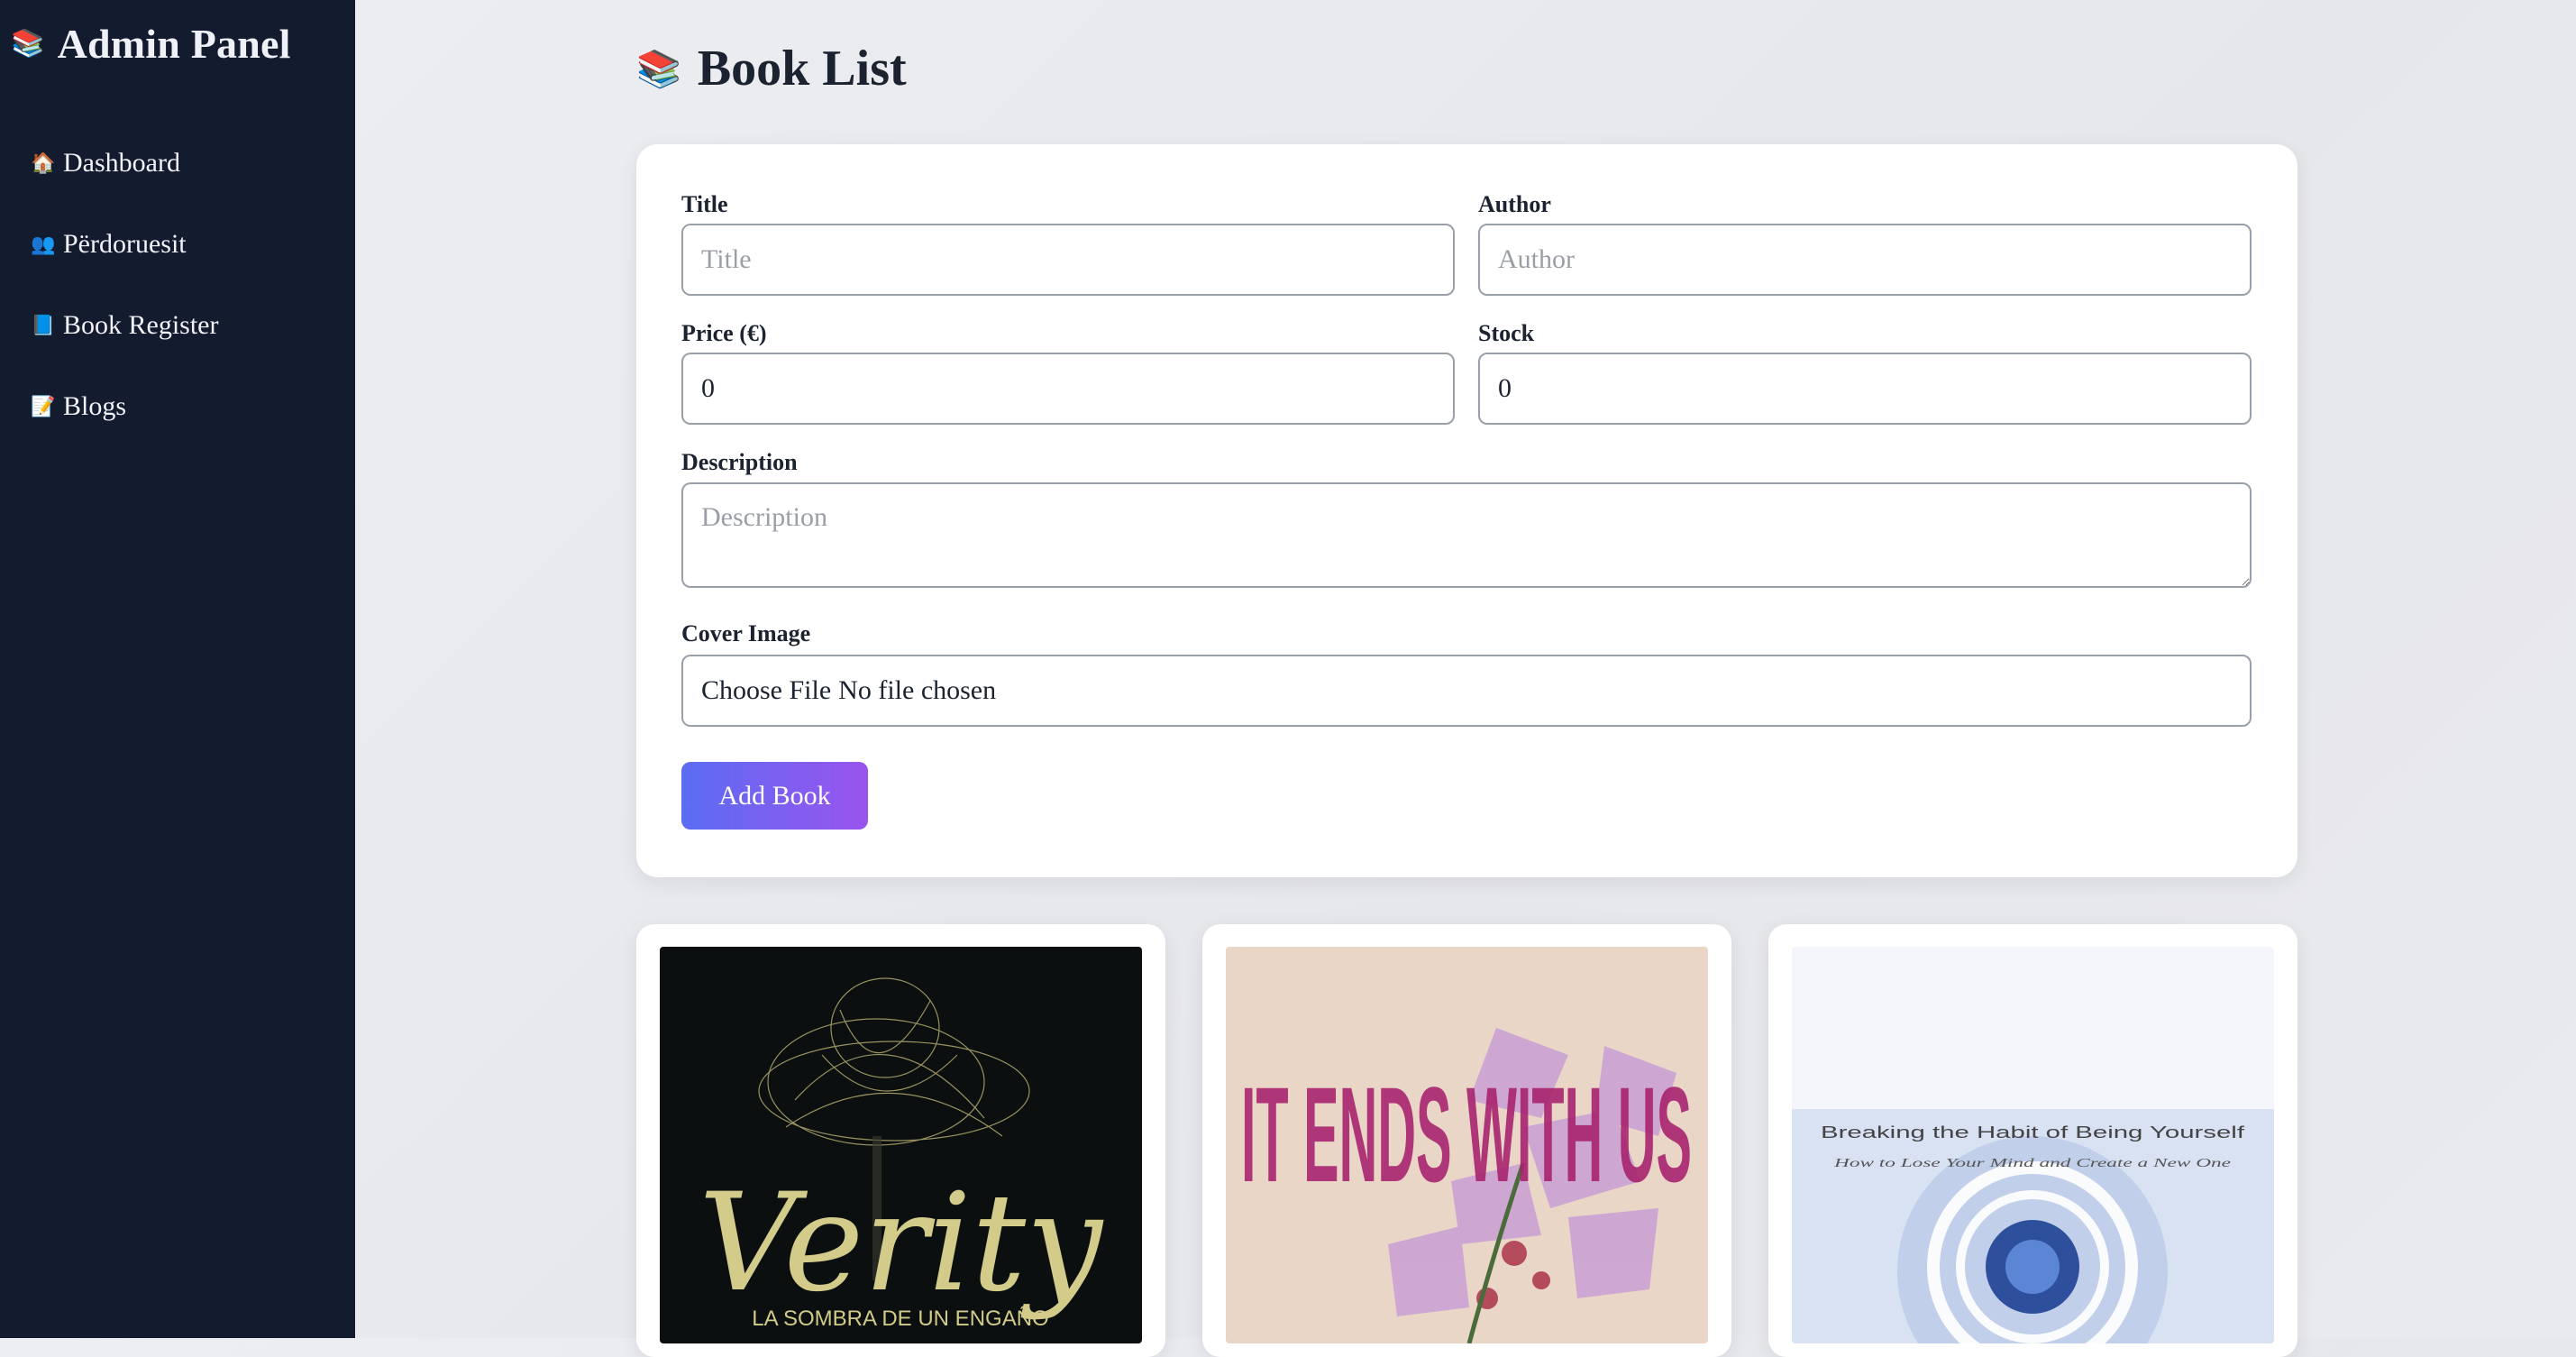  I want to click on cover-image-field: Choose File No file chosen, so click(1466, 691).